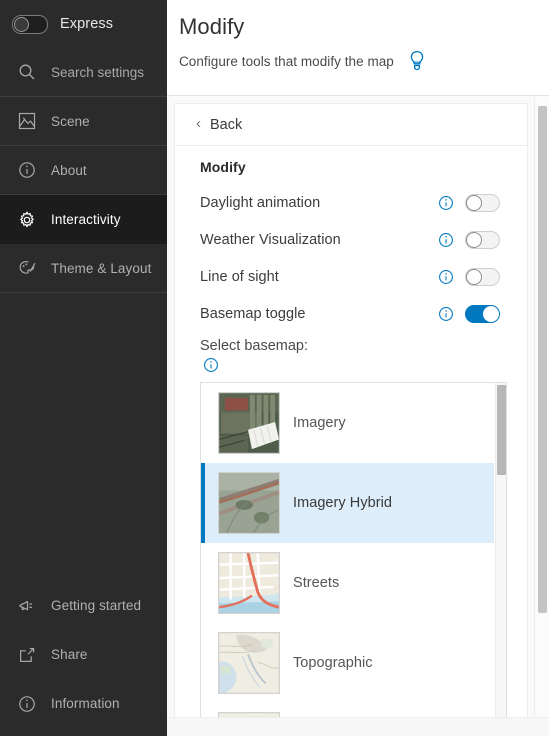 This screenshot has width=549, height=736. I want to click on section-title: Modify, so click(223, 167).